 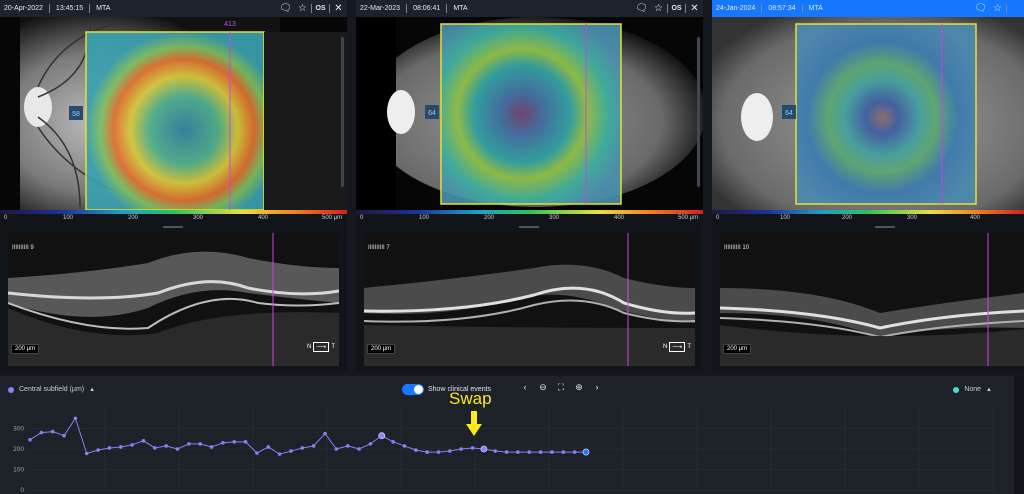 I want to click on y-tick-label: 200, so click(x=18, y=449).